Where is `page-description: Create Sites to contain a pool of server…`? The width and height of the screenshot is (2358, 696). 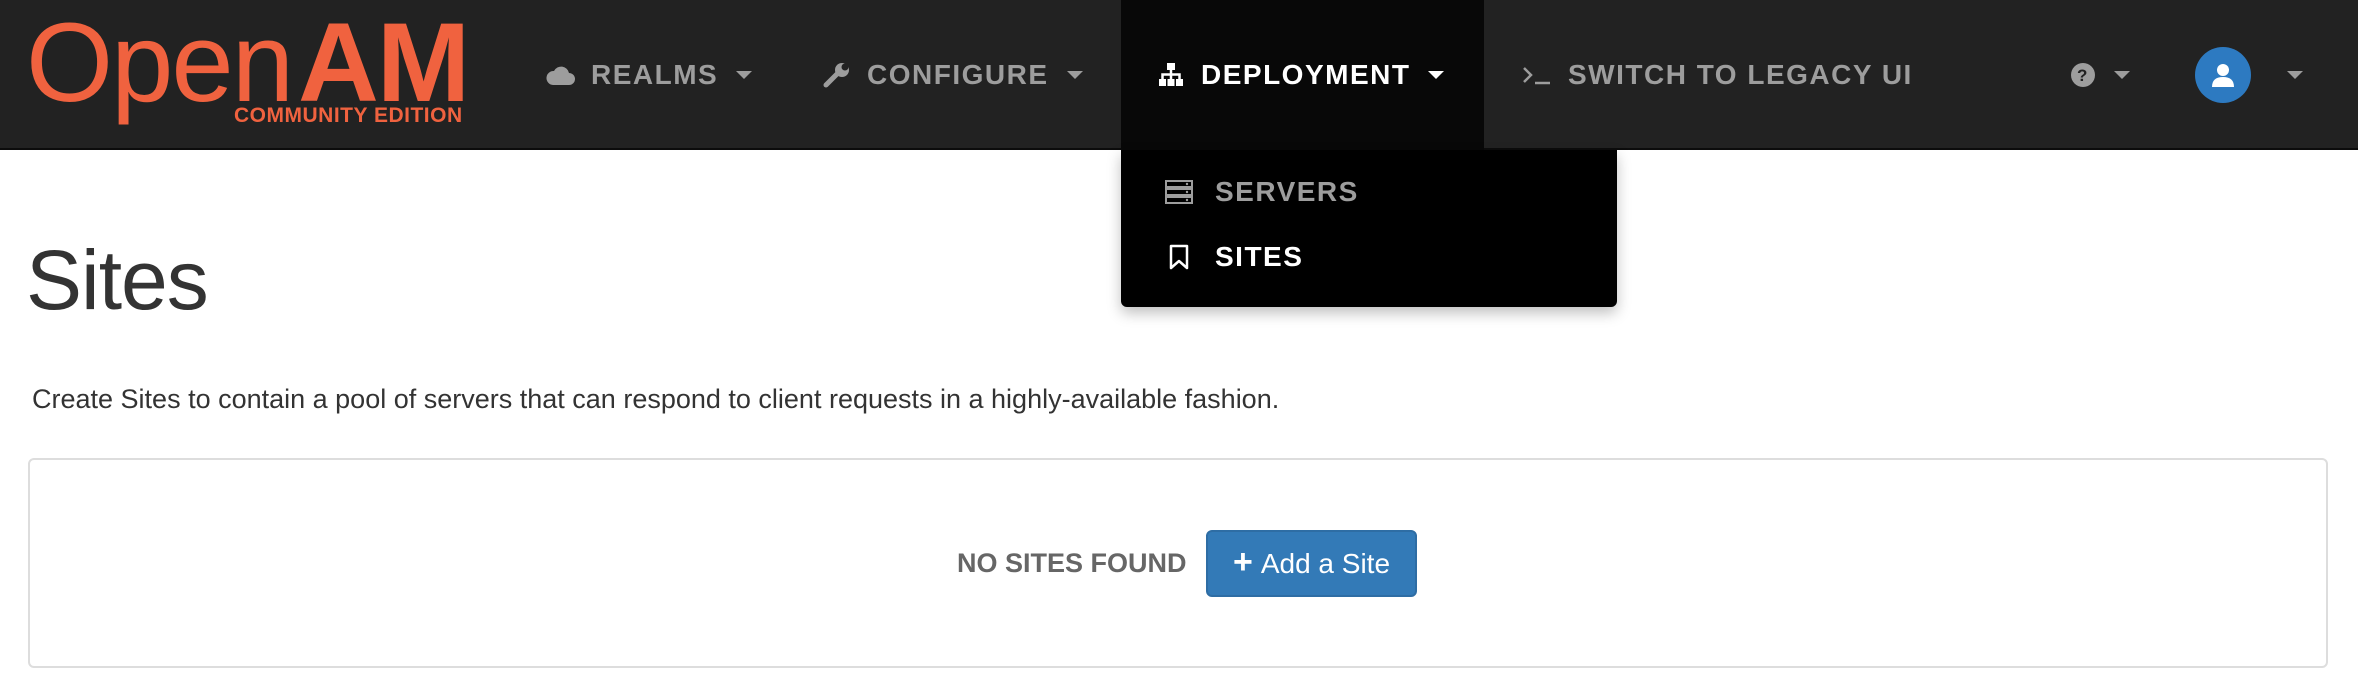
page-description: Create Sites to contain a pool of server… is located at coordinates (656, 399).